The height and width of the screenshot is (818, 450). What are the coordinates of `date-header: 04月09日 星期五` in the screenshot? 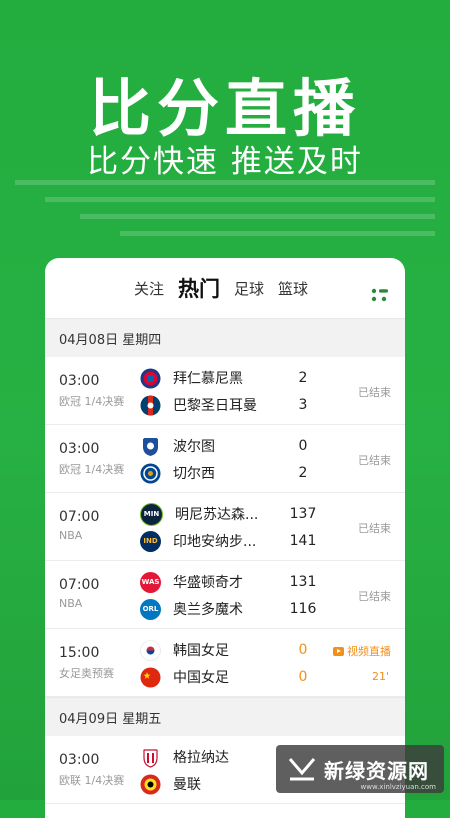 It's located at (225, 716).